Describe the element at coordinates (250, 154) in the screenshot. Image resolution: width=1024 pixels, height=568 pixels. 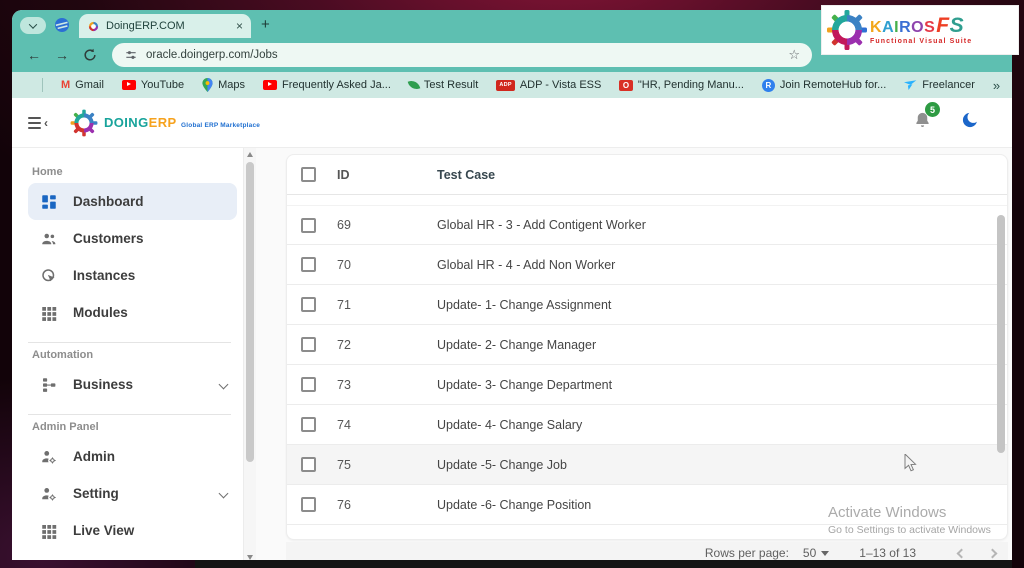
I see `scroll-up-arrow` at that location.